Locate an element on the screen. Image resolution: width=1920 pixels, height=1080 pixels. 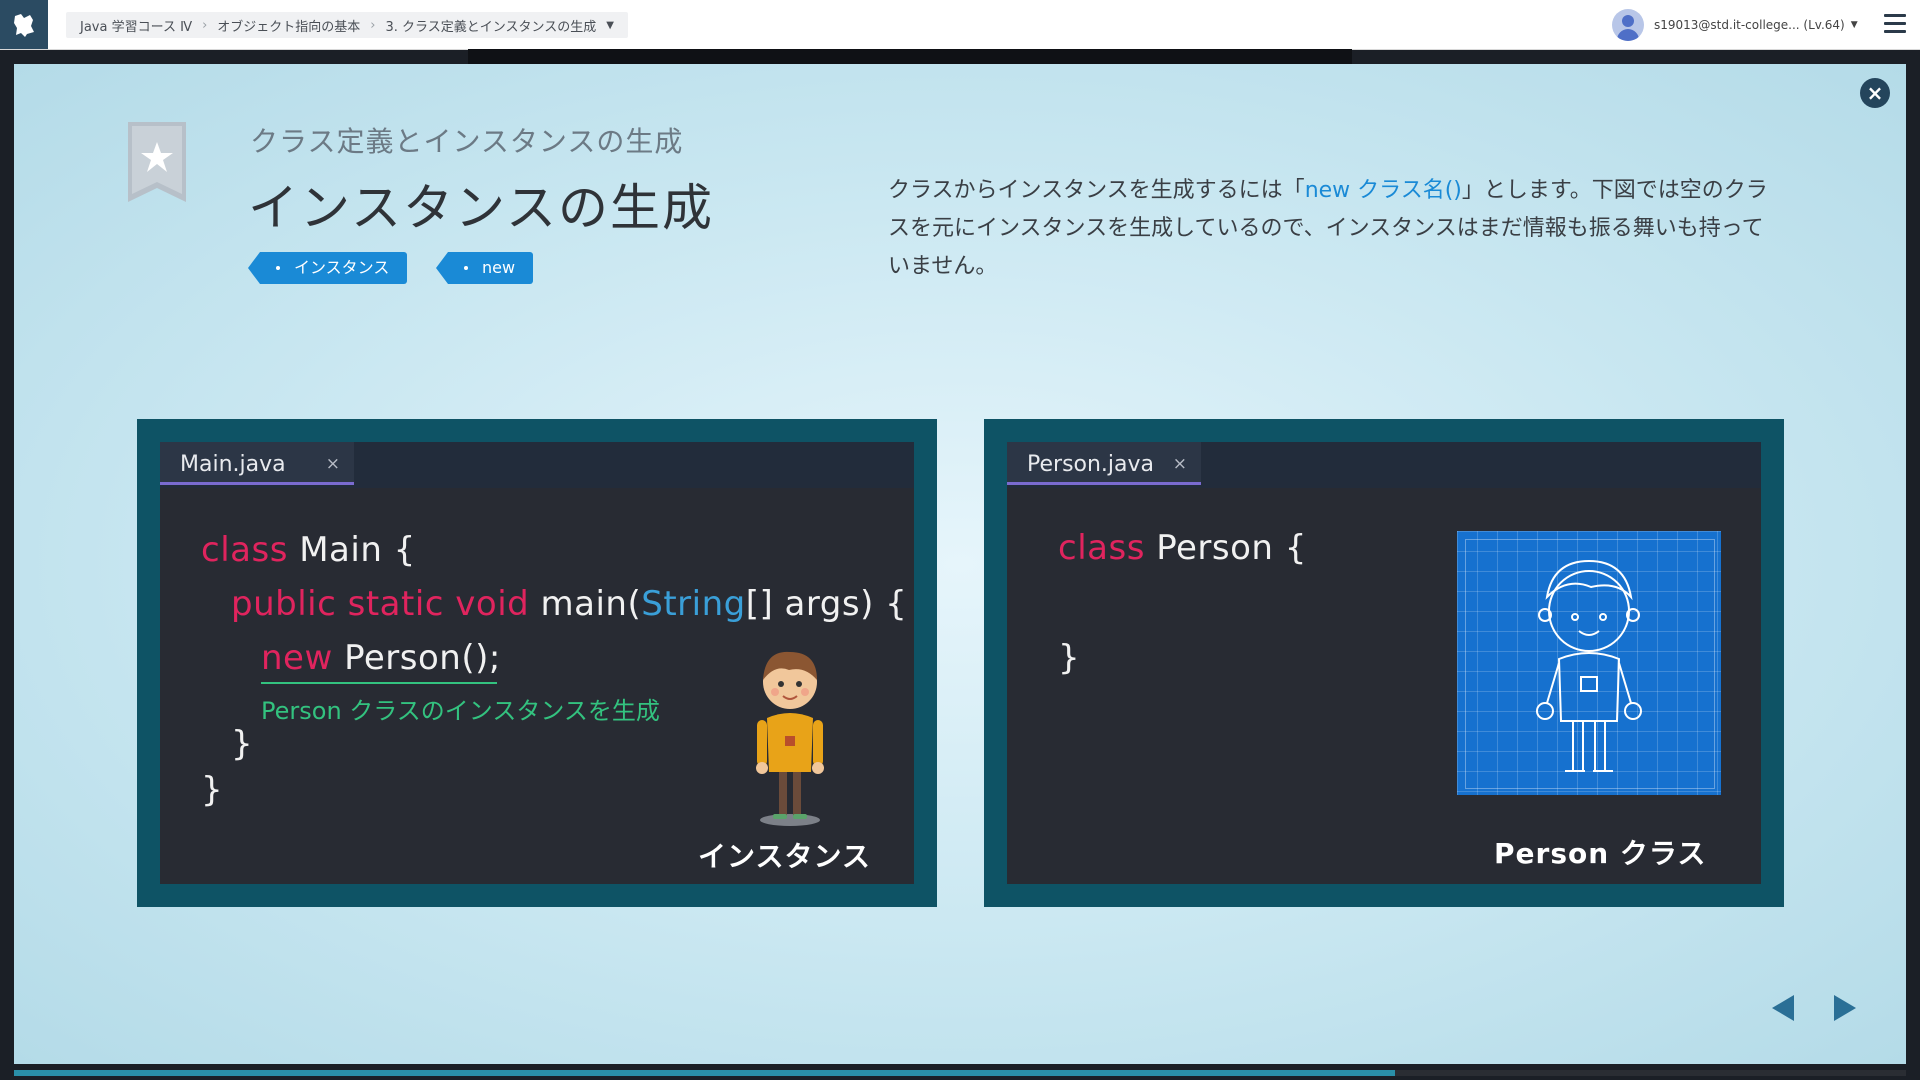
instance-character-illustration is located at coordinates (790, 738).